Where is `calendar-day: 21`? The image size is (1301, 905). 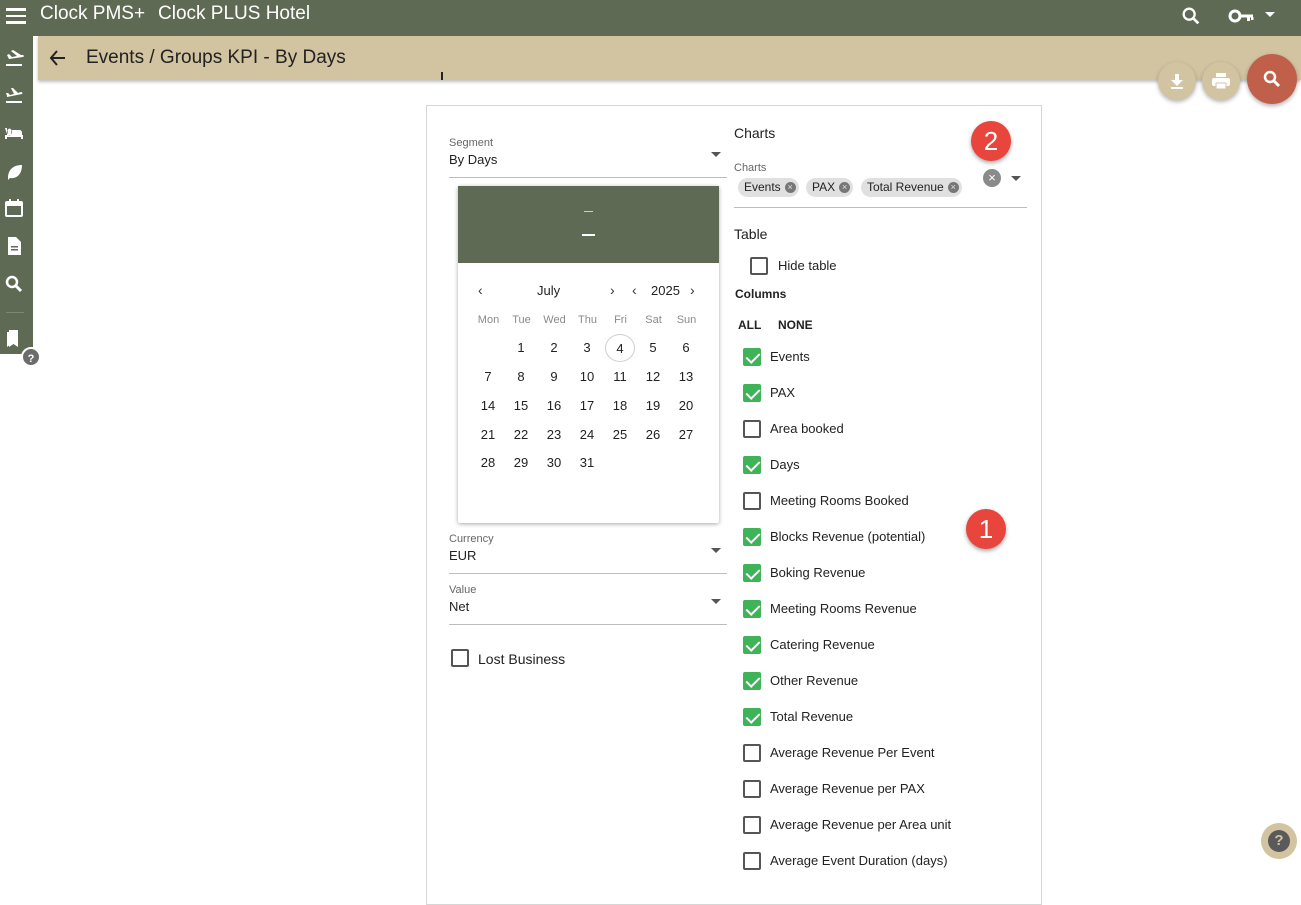 calendar-day: 21 is located at coordinates (488, 435).